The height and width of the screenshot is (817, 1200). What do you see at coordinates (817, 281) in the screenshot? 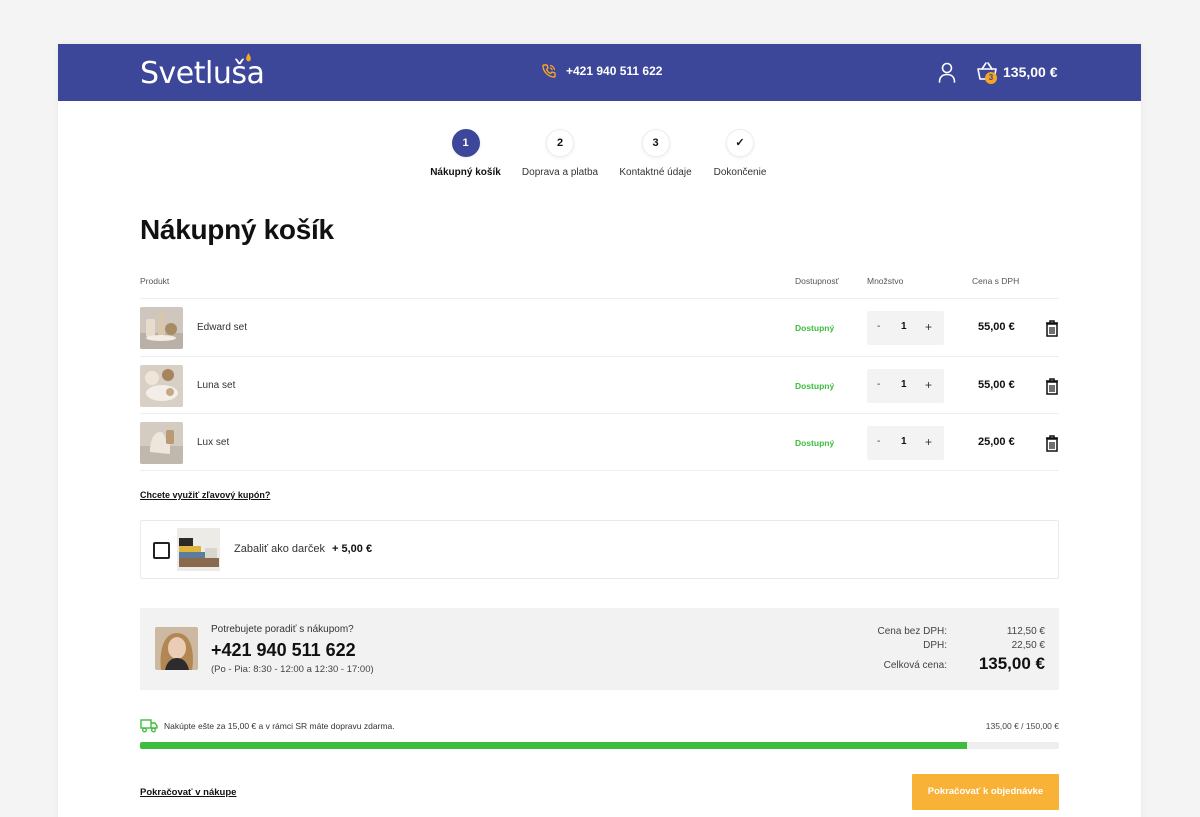
I see `column-header-availability: Dostupnosť` at bounding box center [817, 281].